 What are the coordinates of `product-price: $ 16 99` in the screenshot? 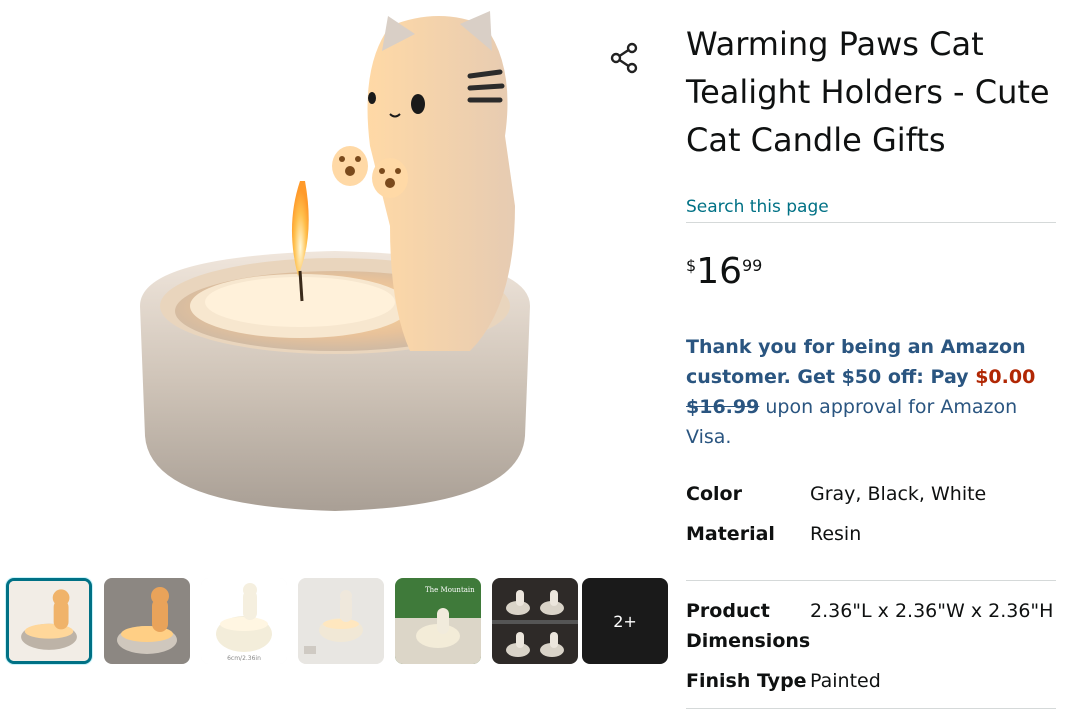 It's located at (724, 272).